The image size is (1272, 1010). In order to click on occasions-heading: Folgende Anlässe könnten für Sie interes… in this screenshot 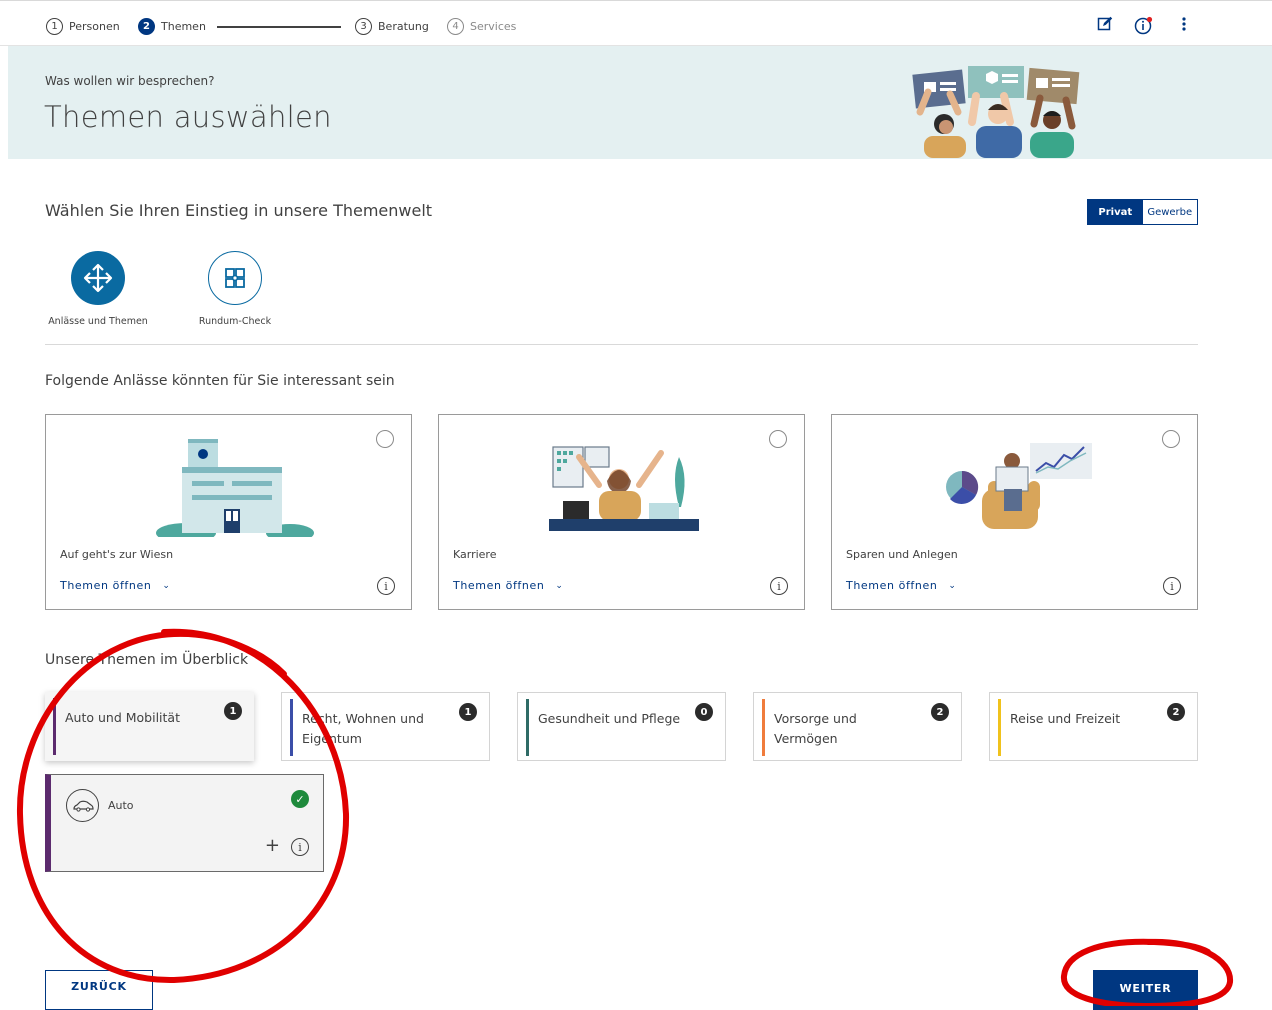, I will do `click(220, 381)`.